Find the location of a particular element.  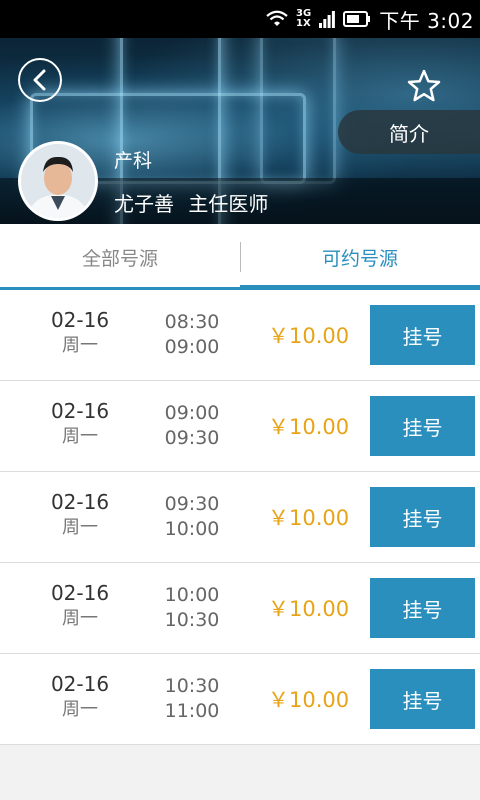

status-bar: 3G 1X 下午 3:02 is located at coordinates (240, 19).